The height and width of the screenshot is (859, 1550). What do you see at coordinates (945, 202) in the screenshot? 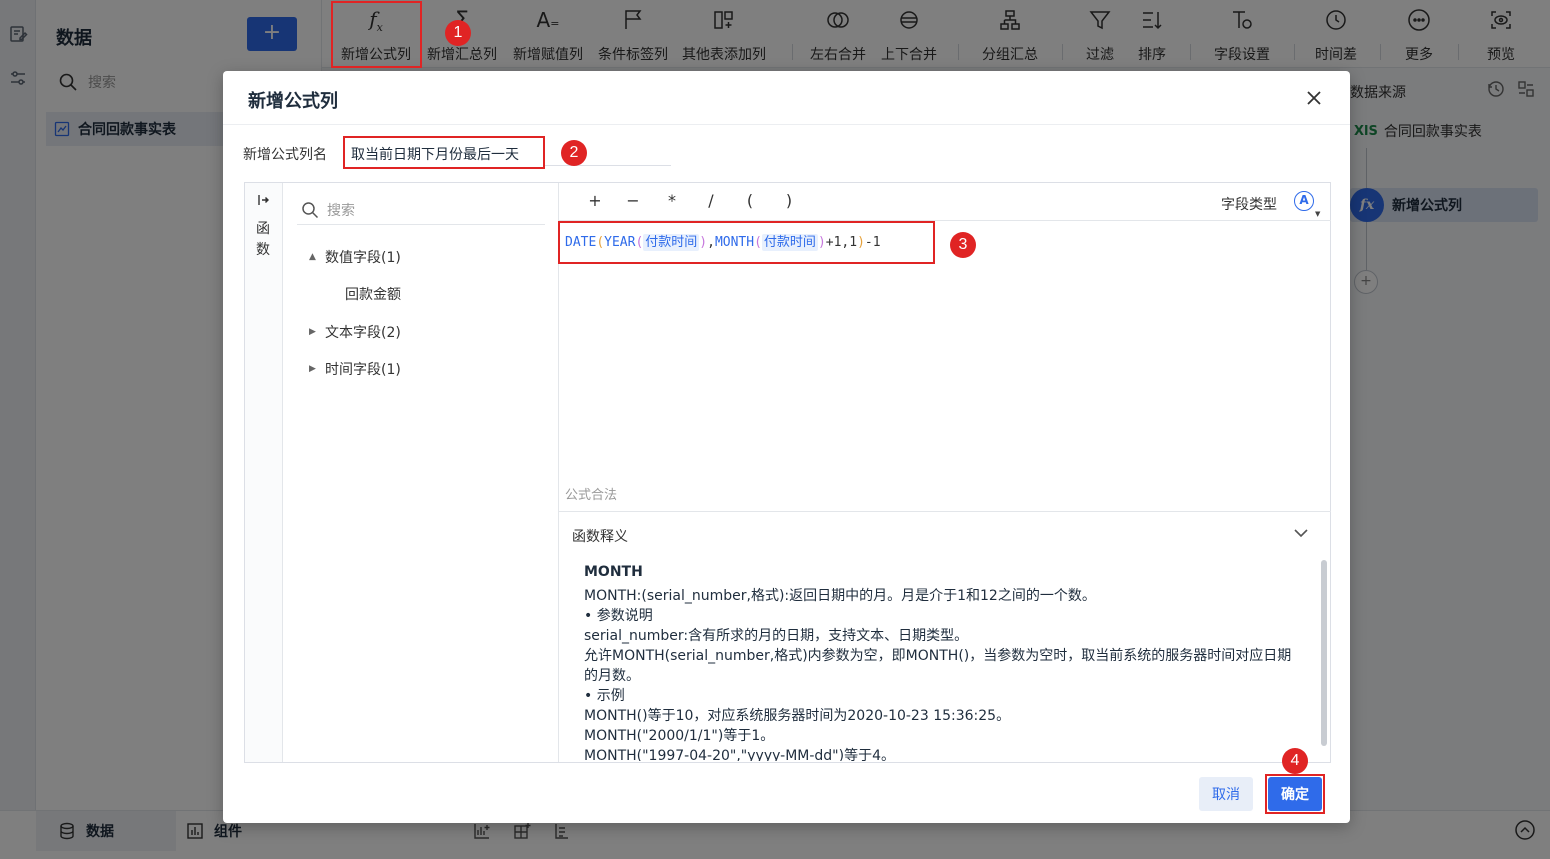
I see `operator-bar: + − * / ( ) 字段类型 A ▼` at bounding box center [945, 202].